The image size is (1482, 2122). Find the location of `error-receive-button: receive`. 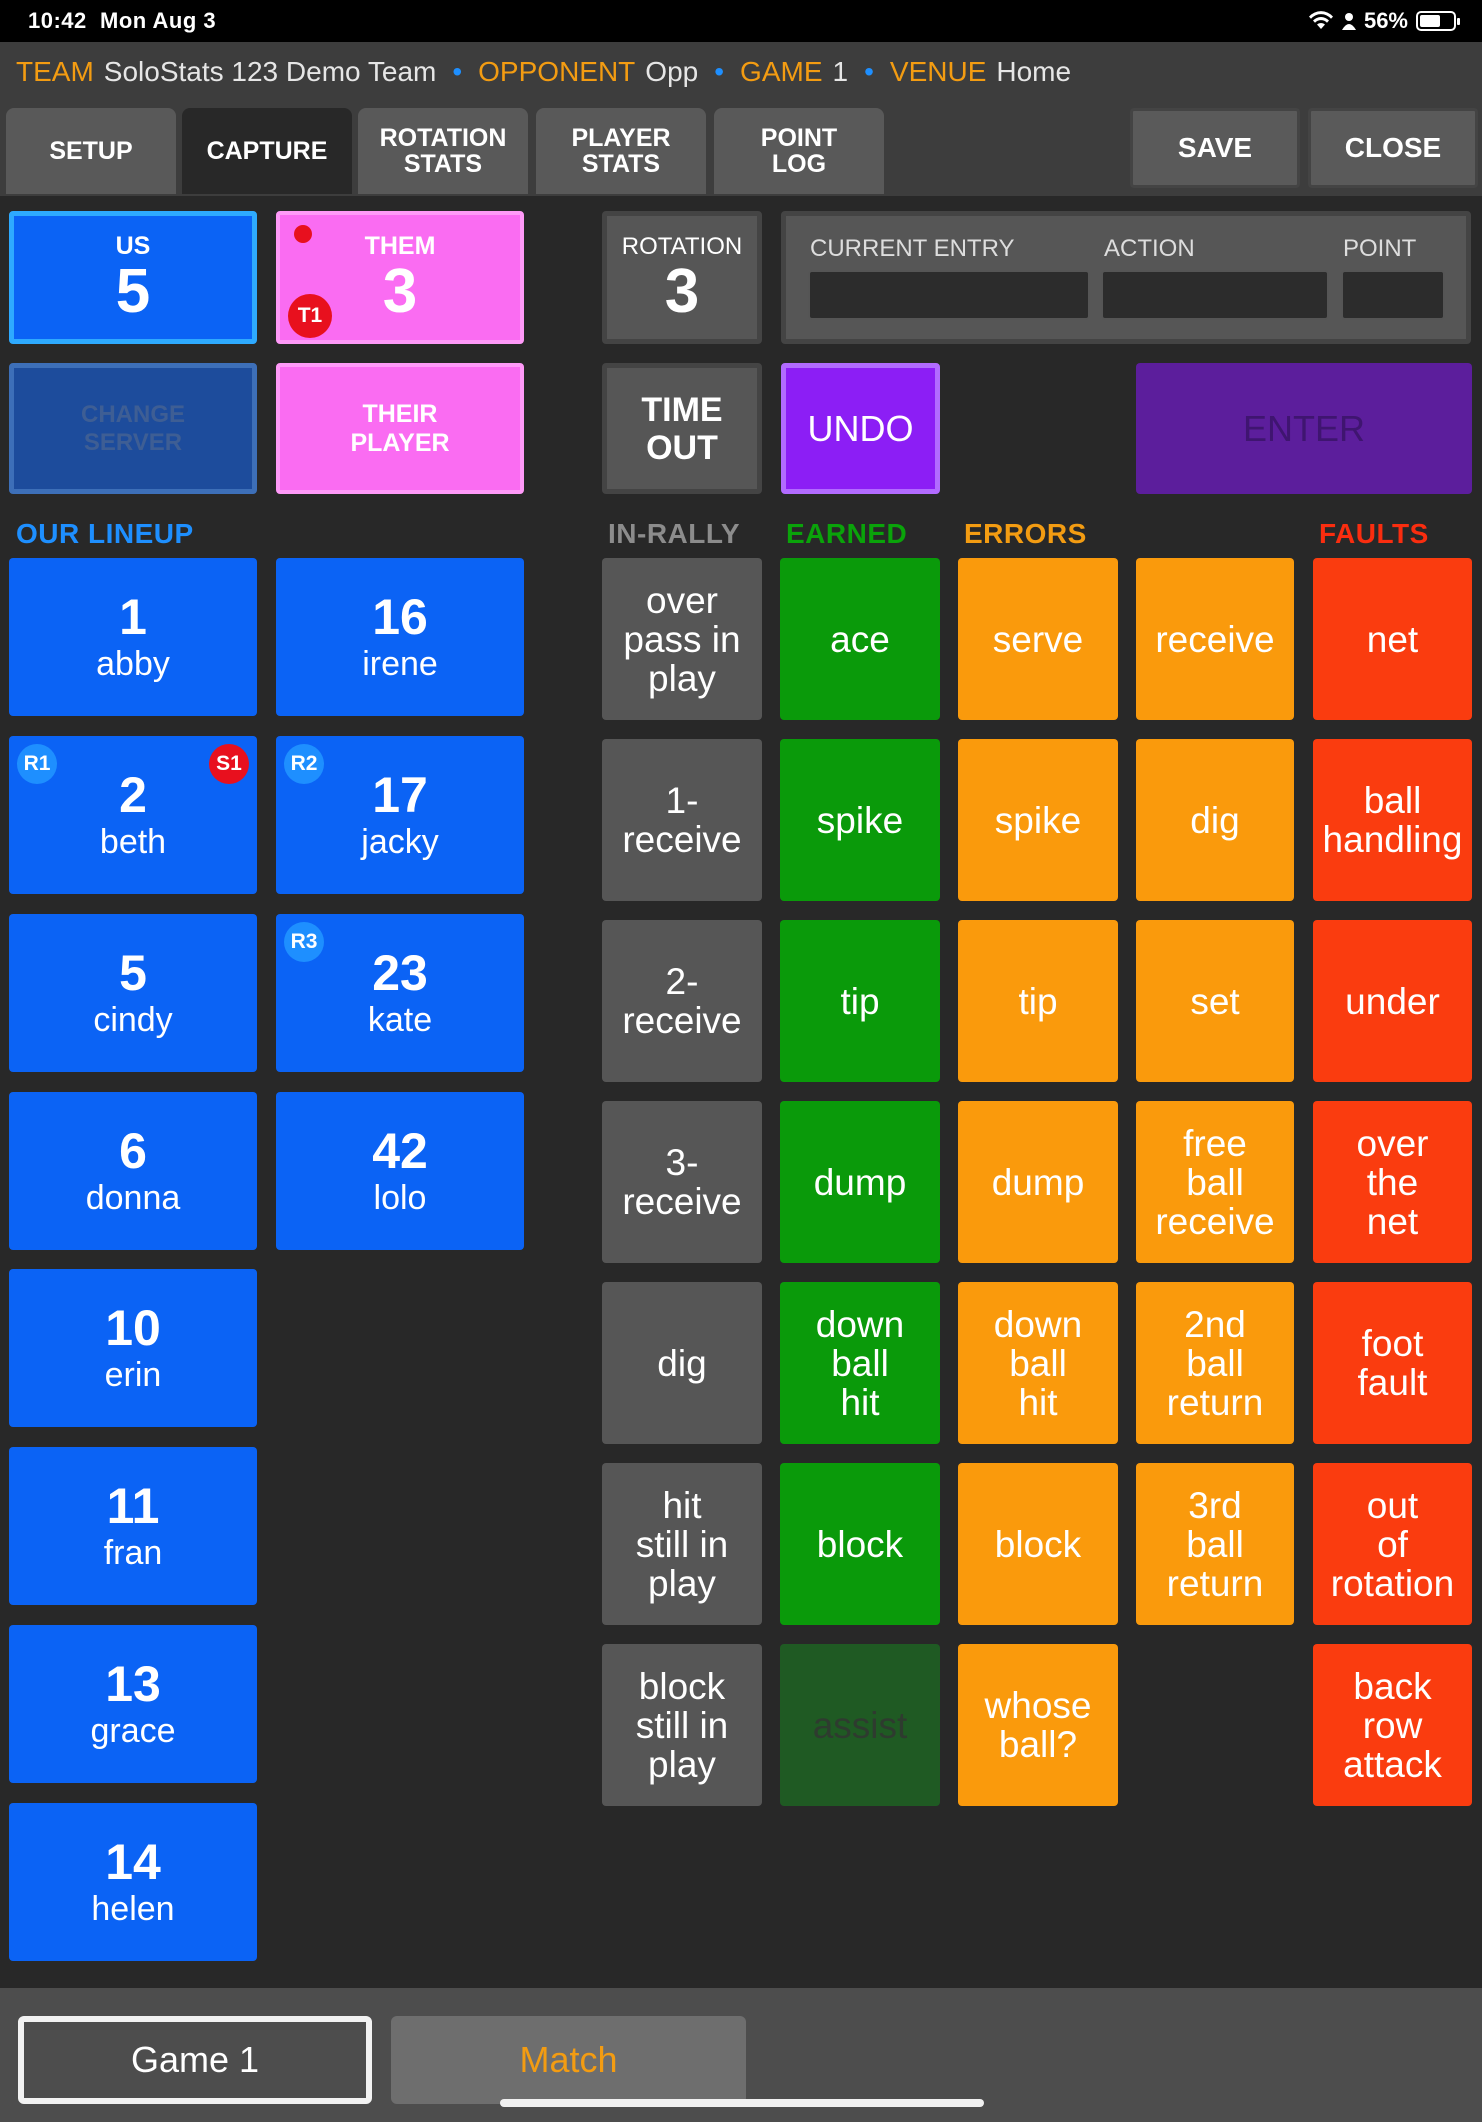

error-receive-button: receive is located at coordinates (1215, 639).